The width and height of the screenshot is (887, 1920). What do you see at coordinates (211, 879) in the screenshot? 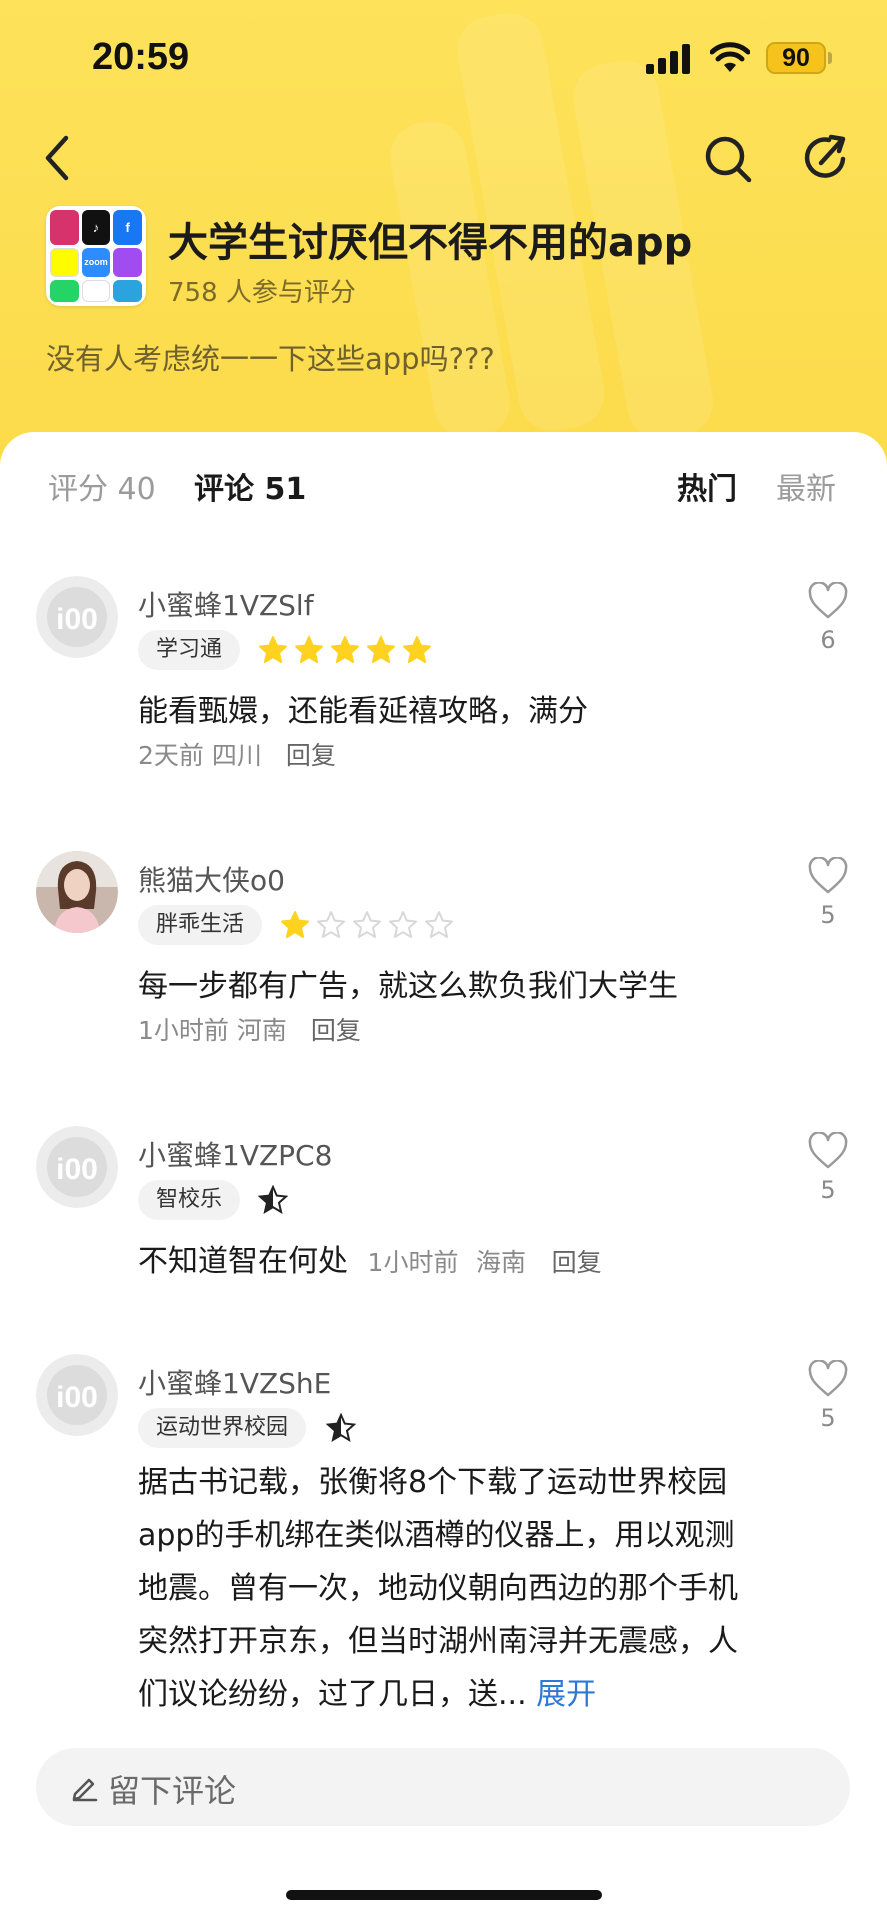
I see `comment-username: 熊猫大侠o0` at bounding box center [211, 879].